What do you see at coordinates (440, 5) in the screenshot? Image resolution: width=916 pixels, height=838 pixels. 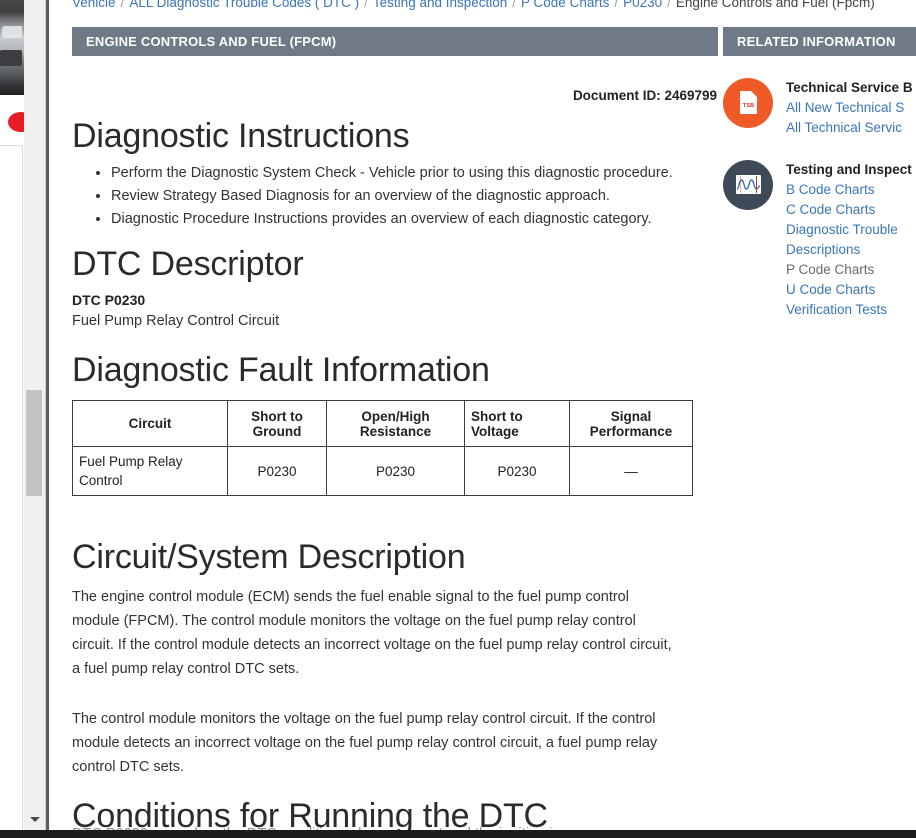 I see `breadcrumb-item: Testing and Inspection` at bounding box center [440, 5].